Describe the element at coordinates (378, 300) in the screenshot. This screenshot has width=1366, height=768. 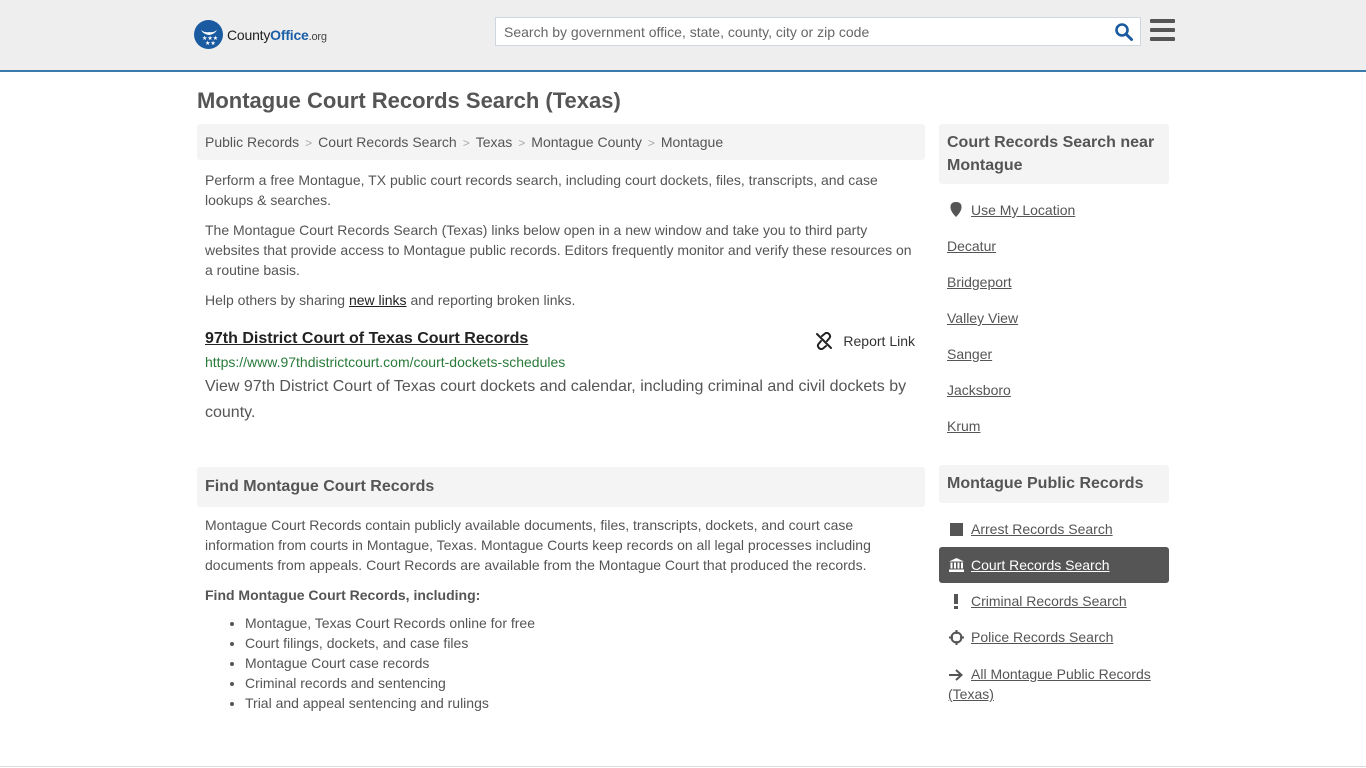
I see `new-links-link: new links` at that location.